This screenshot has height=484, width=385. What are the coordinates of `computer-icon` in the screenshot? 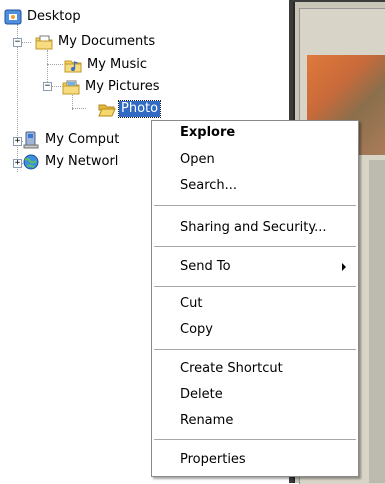 It's located at (31, 140).